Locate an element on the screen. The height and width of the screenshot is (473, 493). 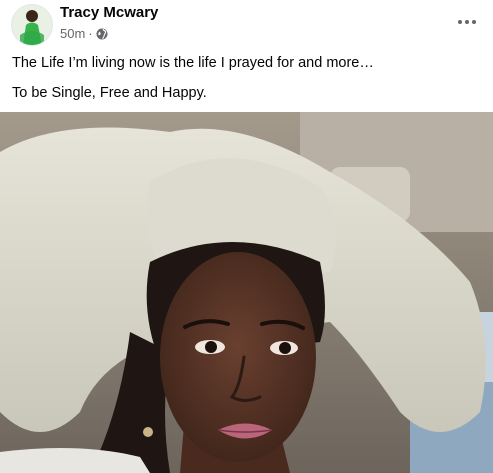
more-options-button is located at coordinates (467, 22).